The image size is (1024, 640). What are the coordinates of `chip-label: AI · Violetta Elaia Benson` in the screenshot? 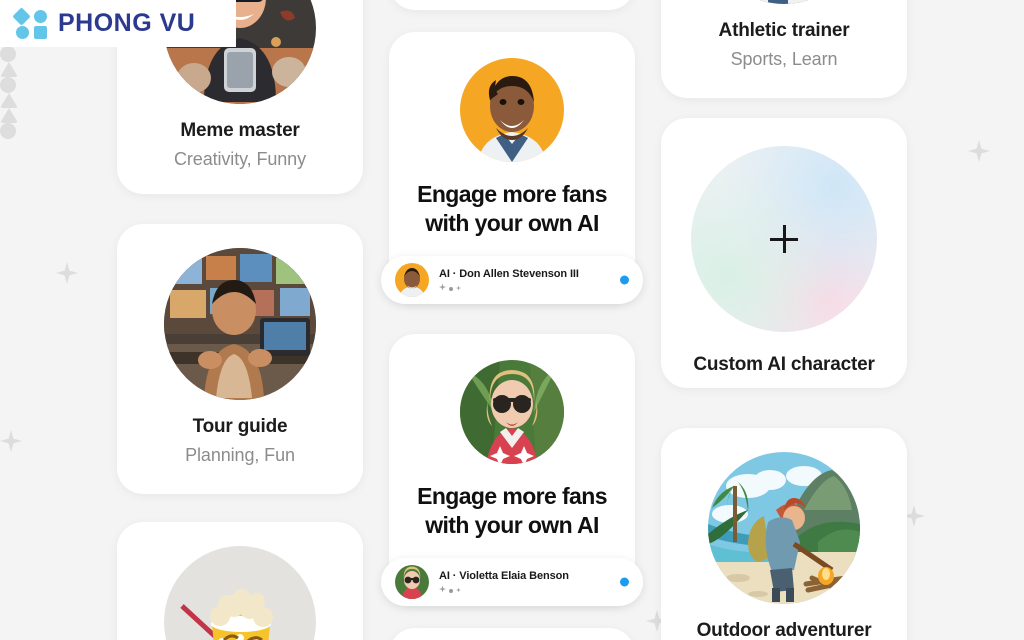 It's located at (504, 576).